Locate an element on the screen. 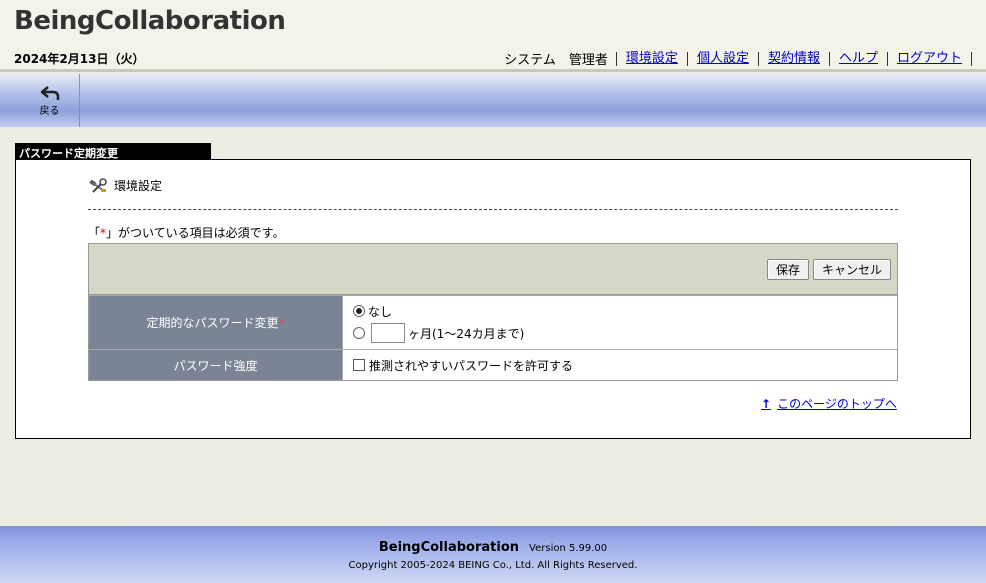  nav-link-contract-info: 契約情報 is located at coordinates (794, 58).